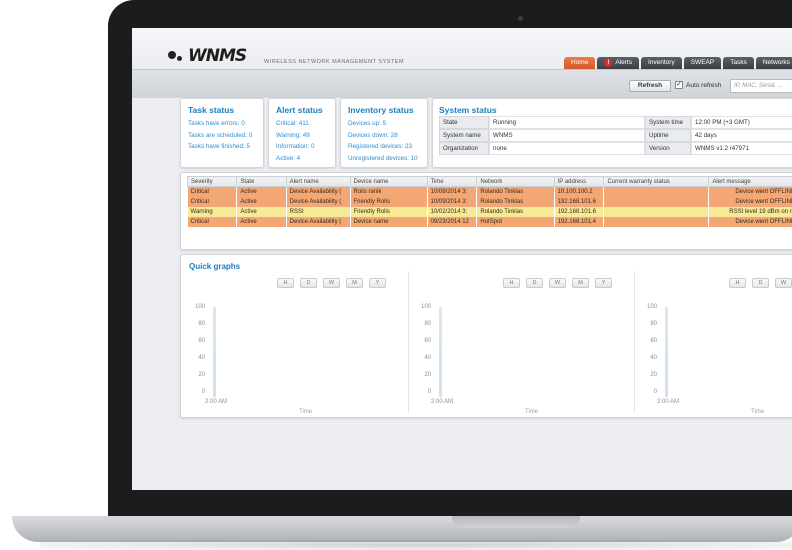  What do you see at coordinates (222, 147) in the screenshot?
I see `task-finished-link: Tasks have finished: 5` at bounding box center [222, 147].